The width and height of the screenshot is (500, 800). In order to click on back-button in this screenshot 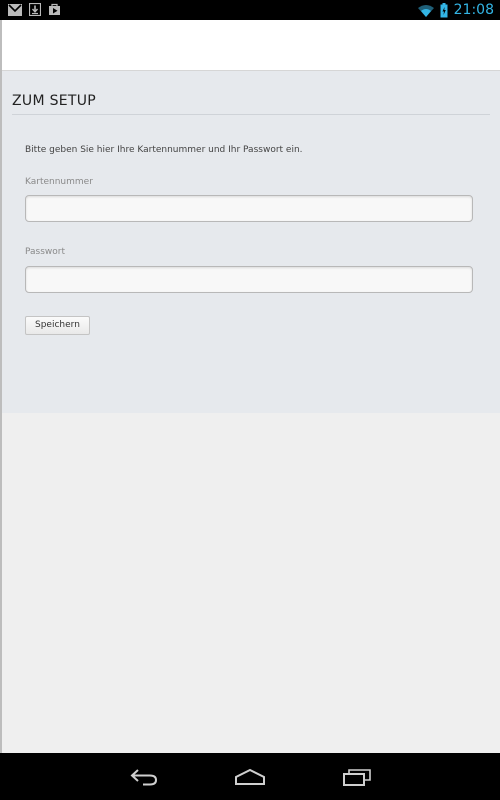, I will do `click(144, 777)`.